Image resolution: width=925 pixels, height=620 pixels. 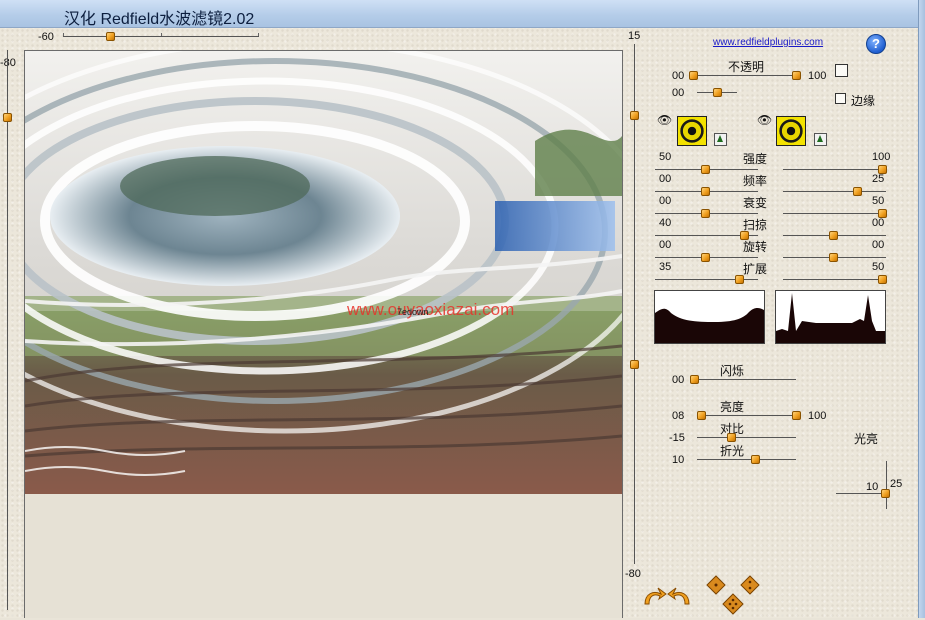 What do you see at coordinates (701, 415) in the screenshot?
I see `brightness-thumb` at bounding box center [701, 415].